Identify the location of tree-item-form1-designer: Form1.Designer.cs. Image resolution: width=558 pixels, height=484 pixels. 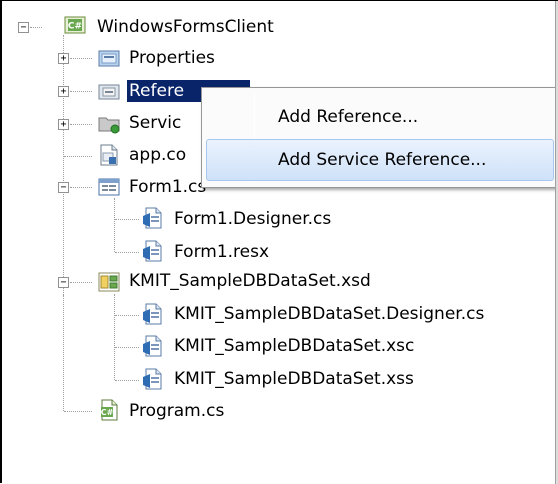
(252, 219).